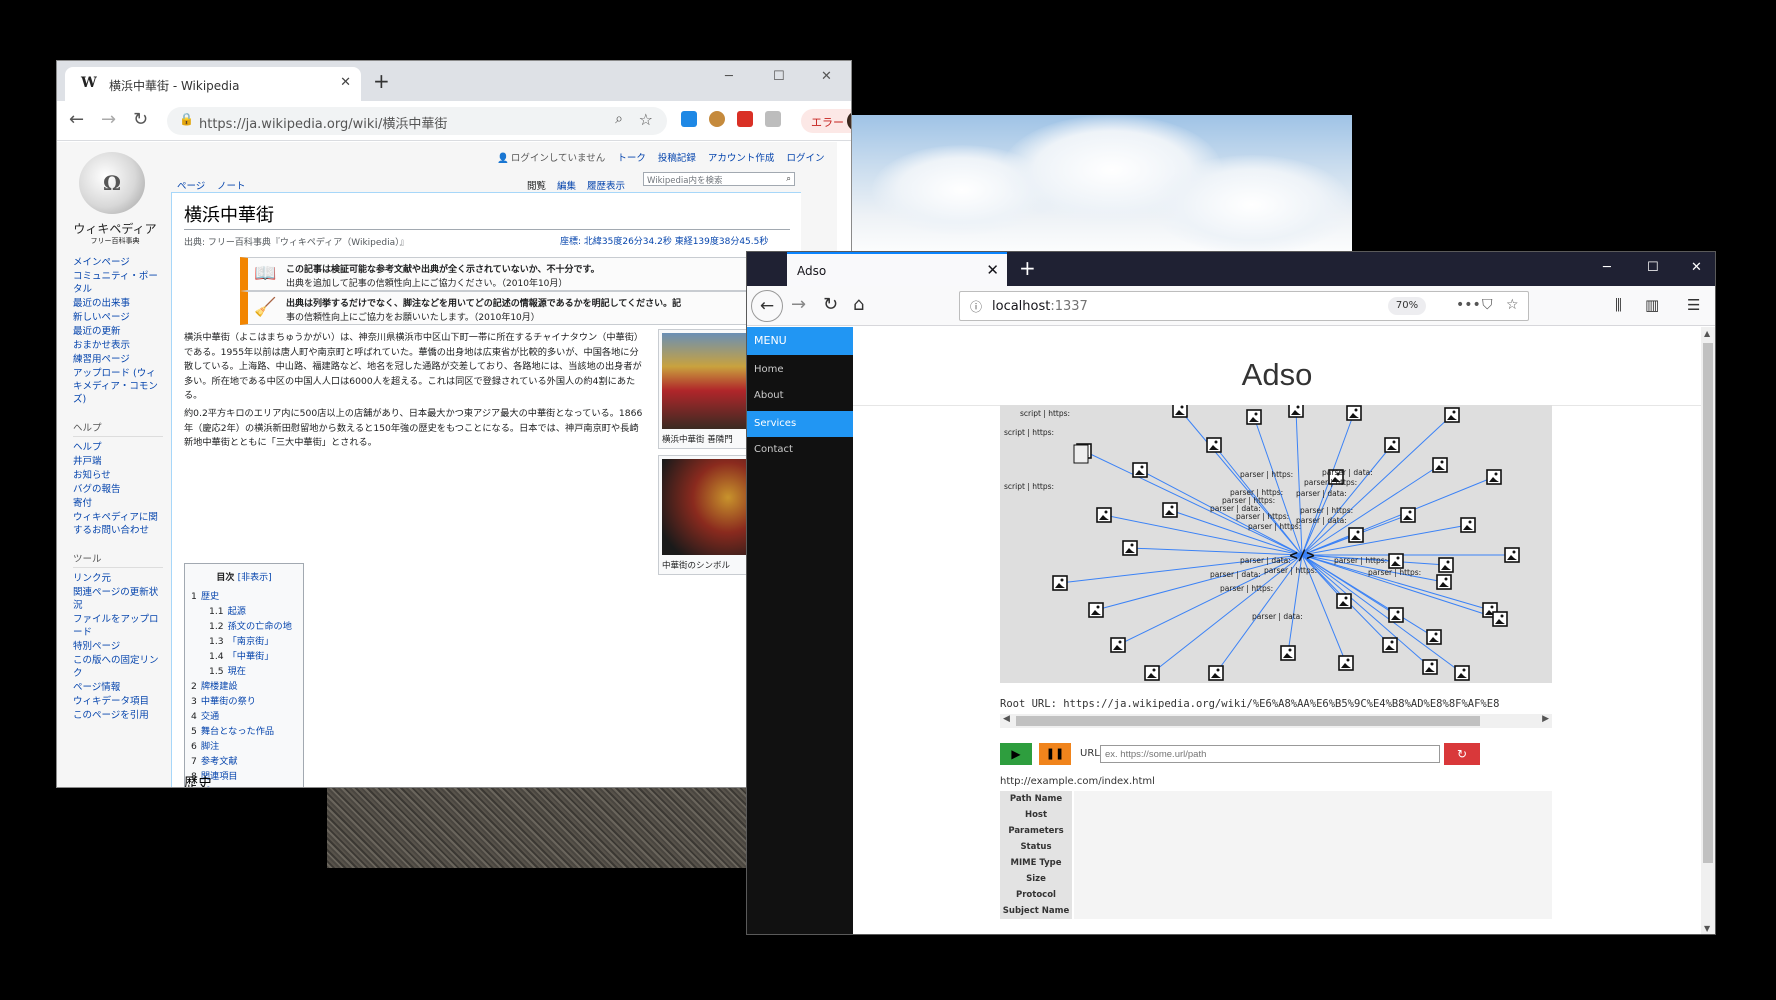 Image resolution: width=1776 pixels, height=1000 pixels. I want to click on sidebar-item-contact: ウィキペディアに関するお問い合わせ, so click(118, 524).